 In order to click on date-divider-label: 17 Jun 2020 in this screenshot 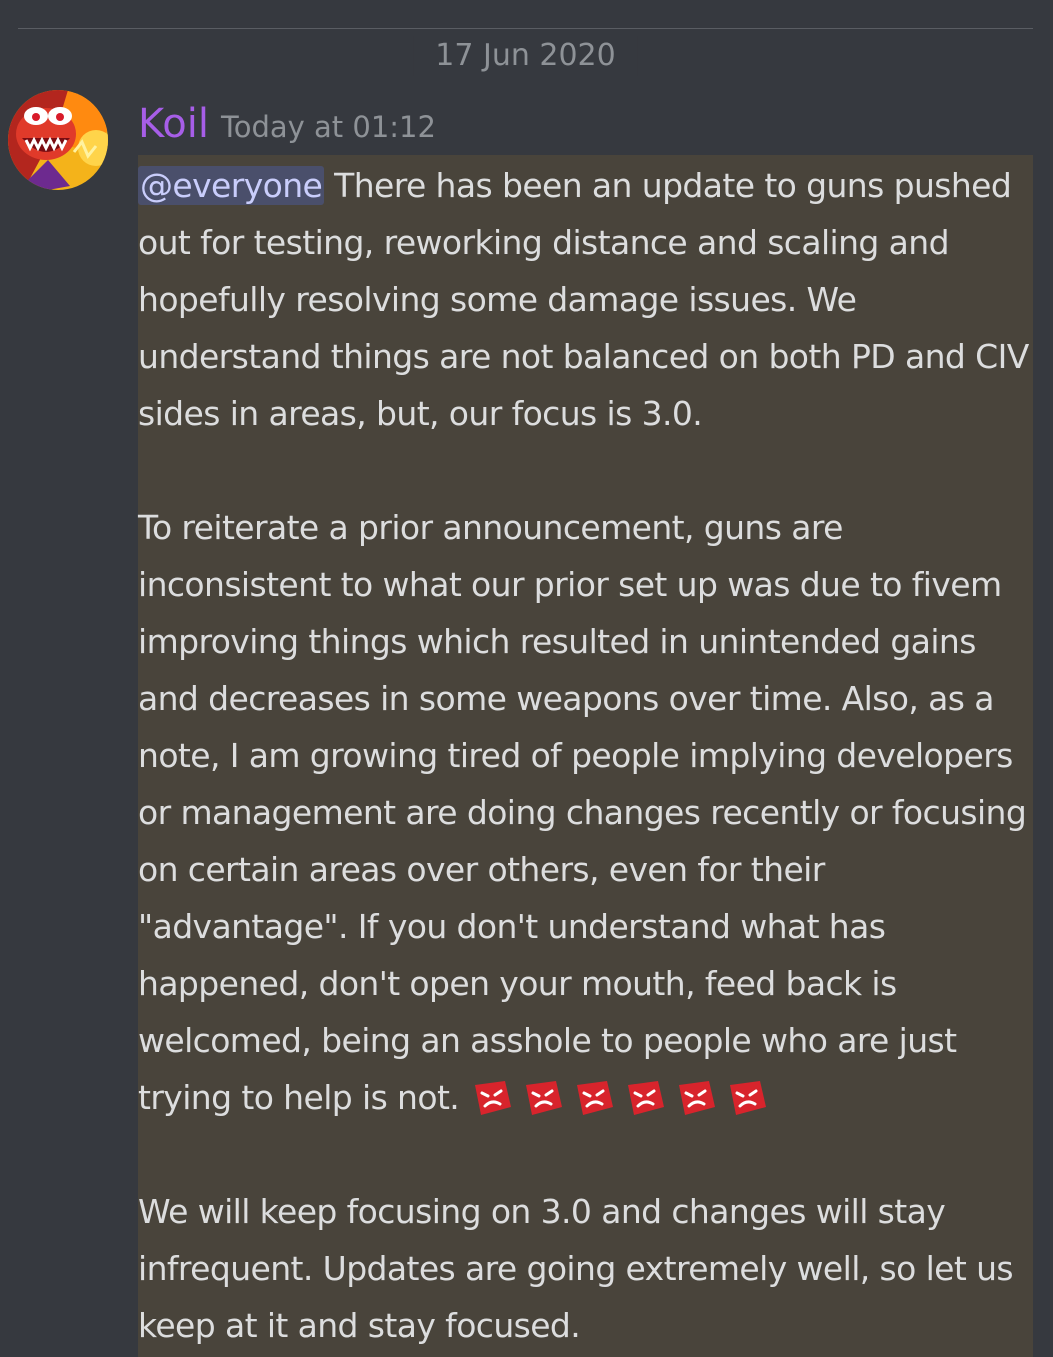, I will do `click(525, 56)`.